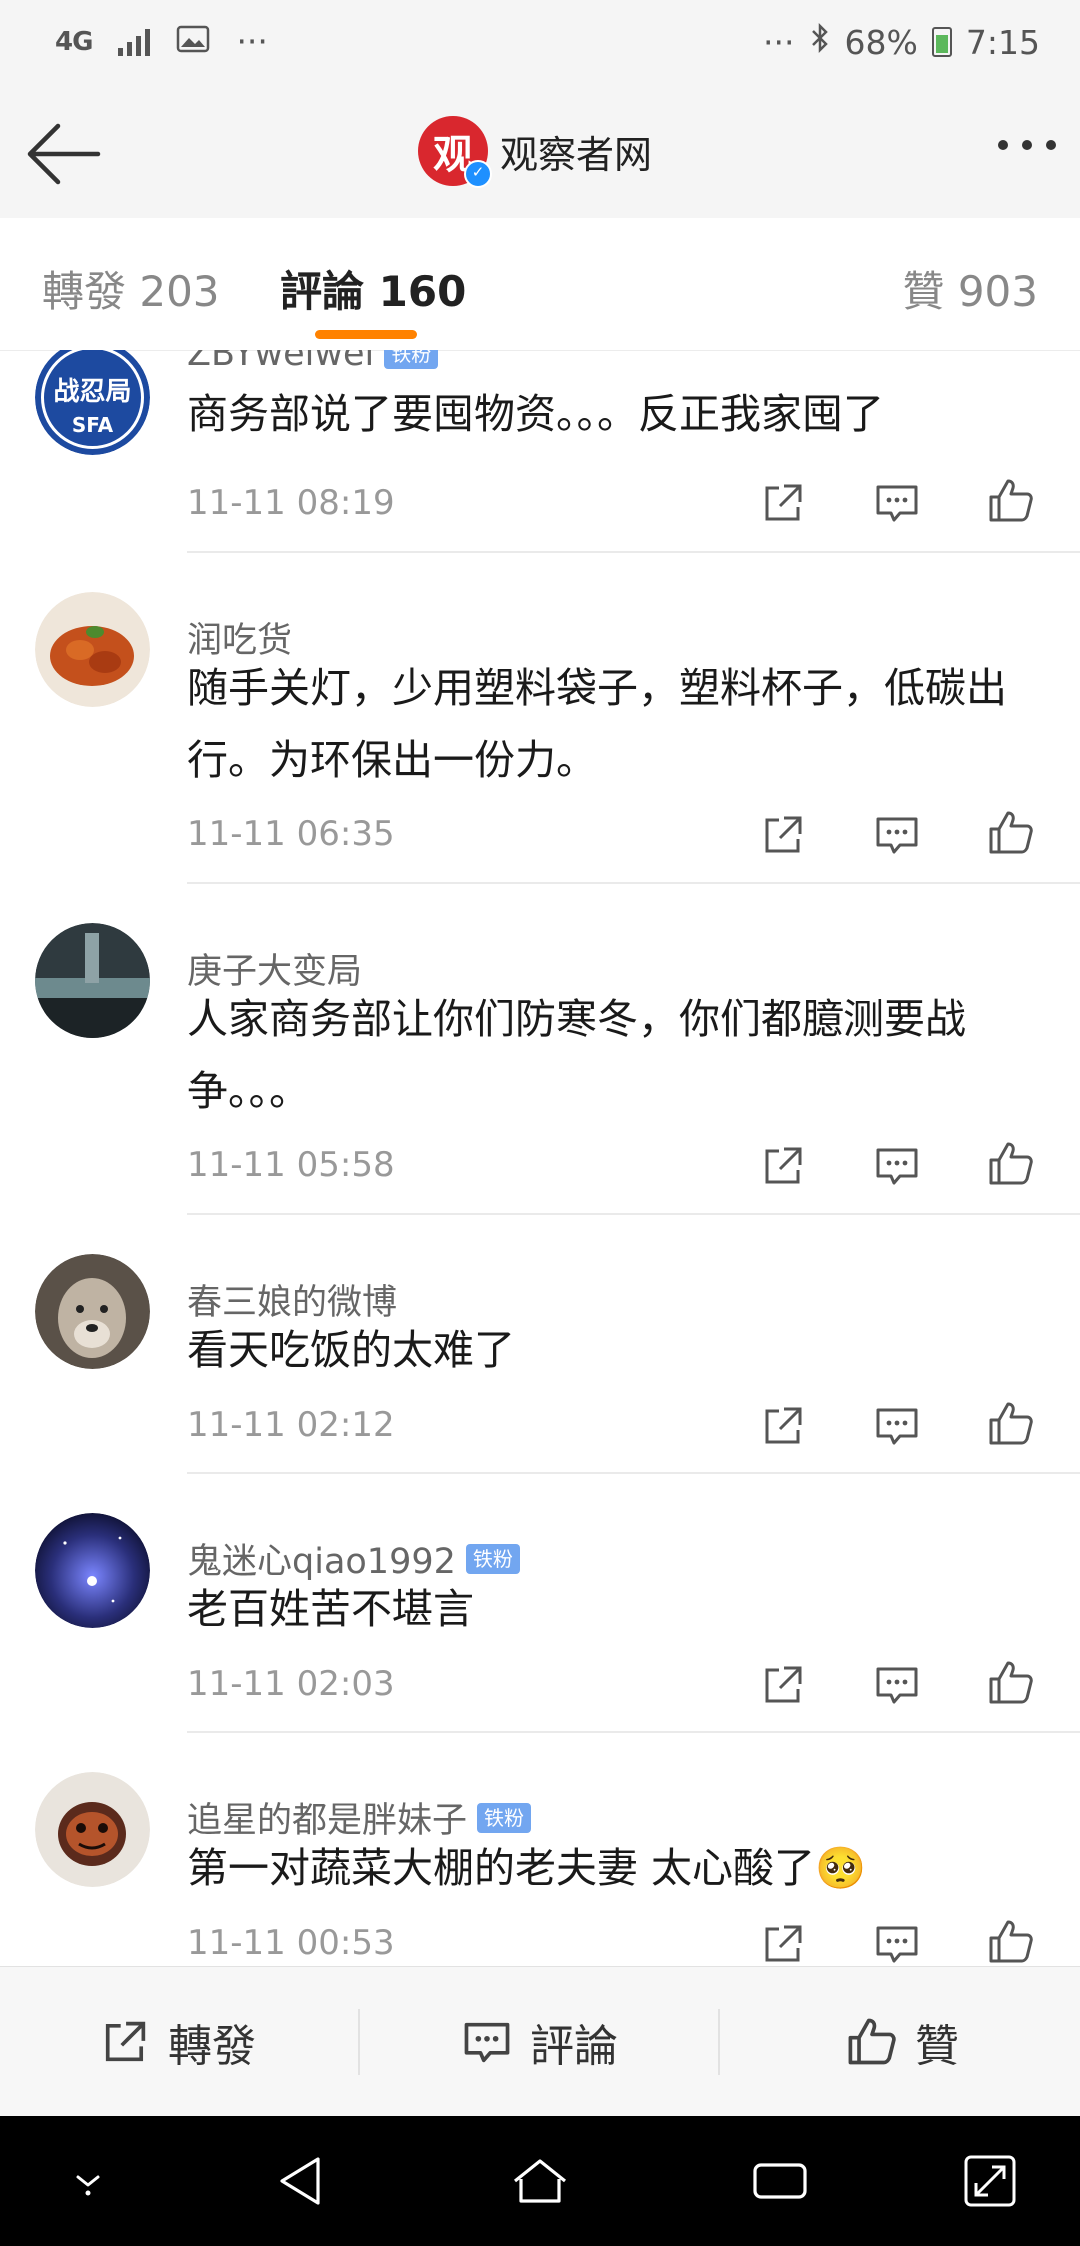 This screenshot has width=1080, height=2246. What do you see at coordinates (134, 42) in the screenshot?
I see `signal-icon` at bounding box center [134, 42].